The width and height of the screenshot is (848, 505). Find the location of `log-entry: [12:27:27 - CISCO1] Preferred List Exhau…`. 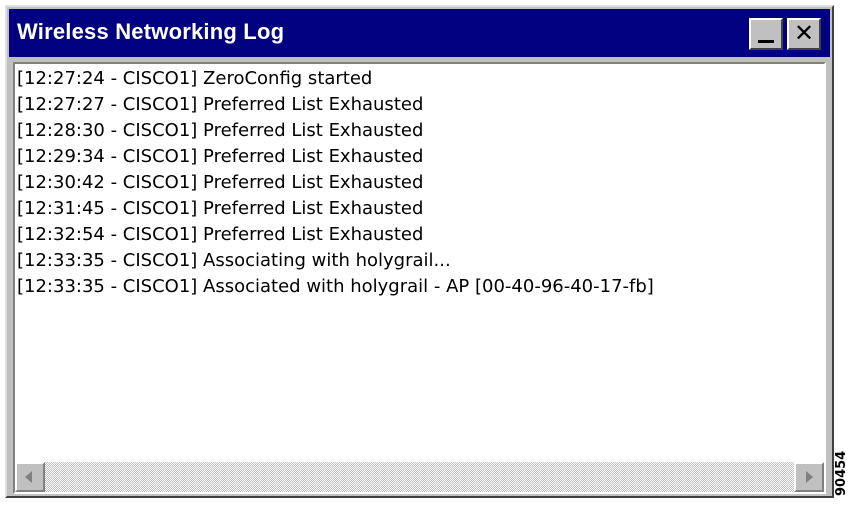

log-entry: [12:27:27 - CISCO1] Preferred List Exhau… is located at coordinates (420, 105).